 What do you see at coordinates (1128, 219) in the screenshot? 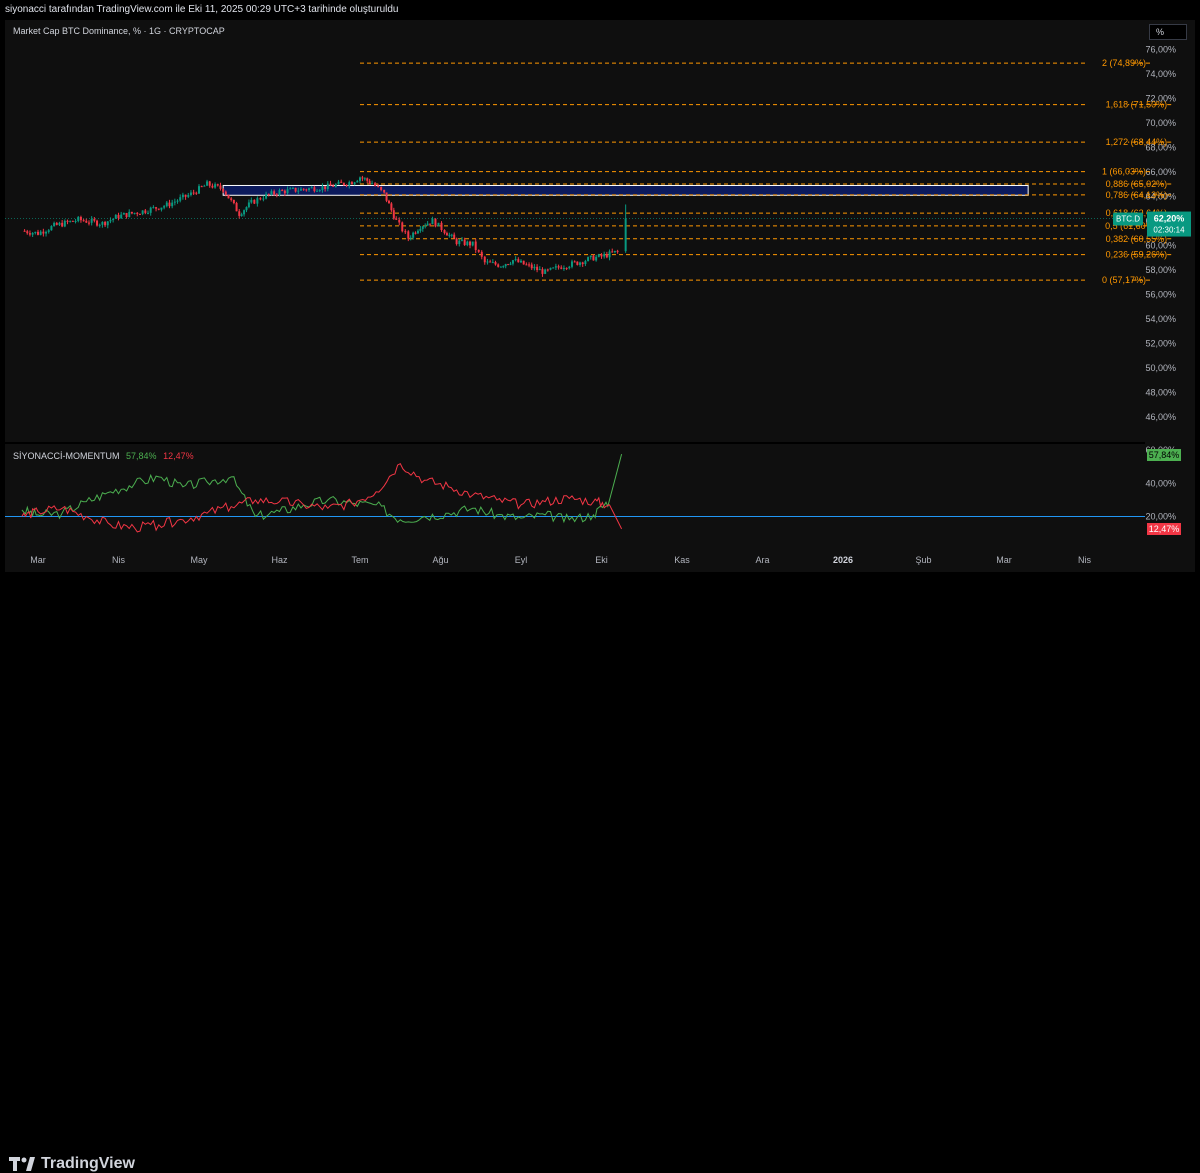
I see `symbol-tag-label: BTC.D` at bounding box center [1128, 219].